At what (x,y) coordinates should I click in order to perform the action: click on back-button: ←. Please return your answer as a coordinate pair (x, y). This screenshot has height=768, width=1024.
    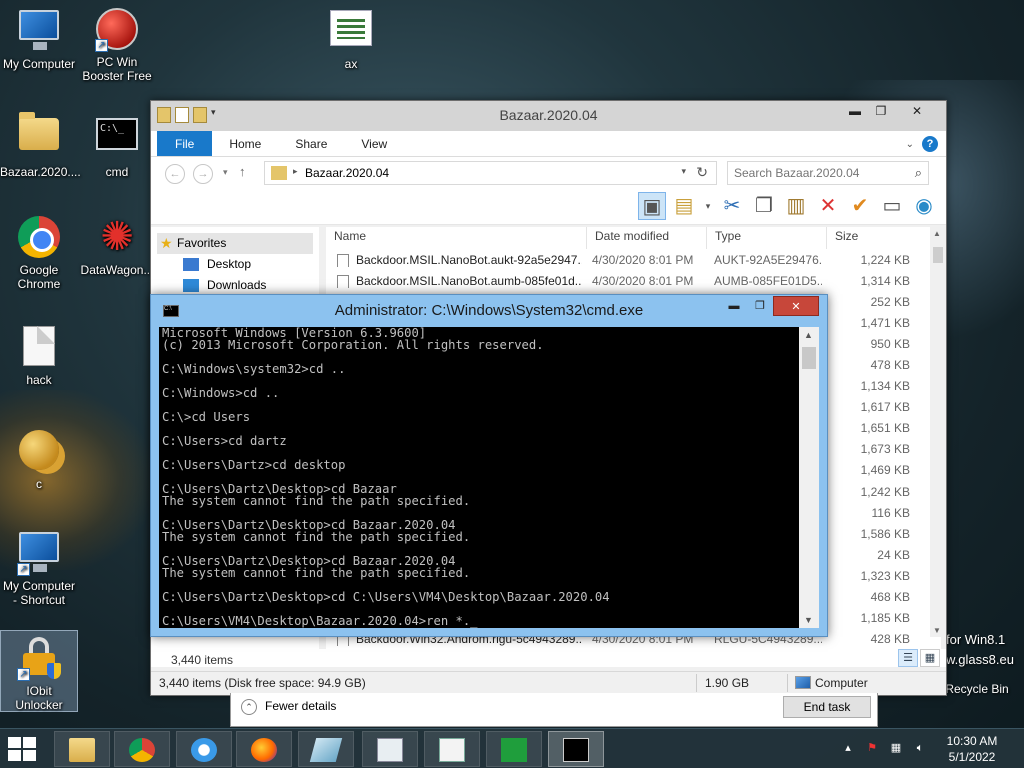
    Looking at the image, I should click on (175, 174).